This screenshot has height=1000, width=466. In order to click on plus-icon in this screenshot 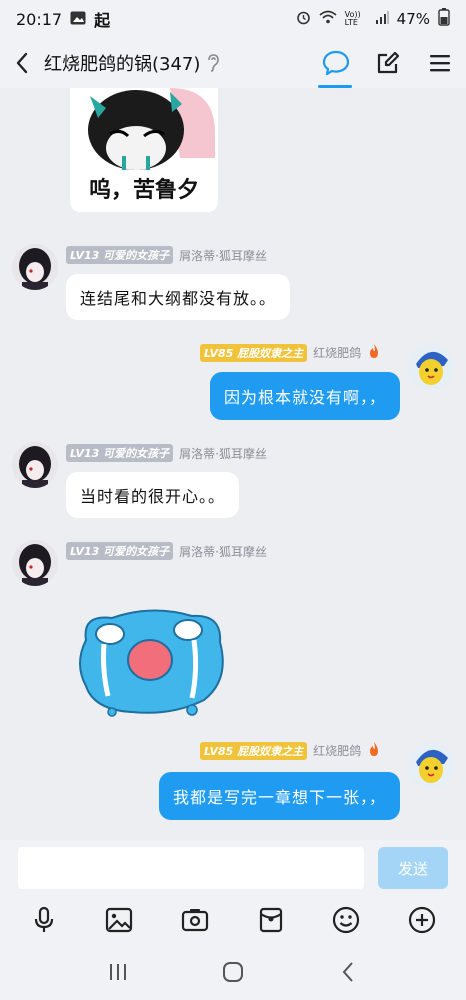, I will do `click(422, 920)`.